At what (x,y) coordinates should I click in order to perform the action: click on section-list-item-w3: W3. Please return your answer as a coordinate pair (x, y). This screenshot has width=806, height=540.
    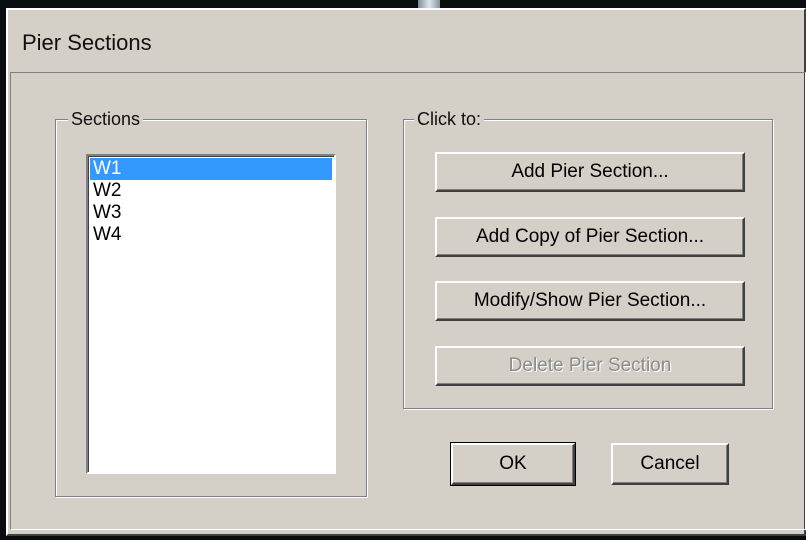
    Looking at the image, I should click on (211, 213).